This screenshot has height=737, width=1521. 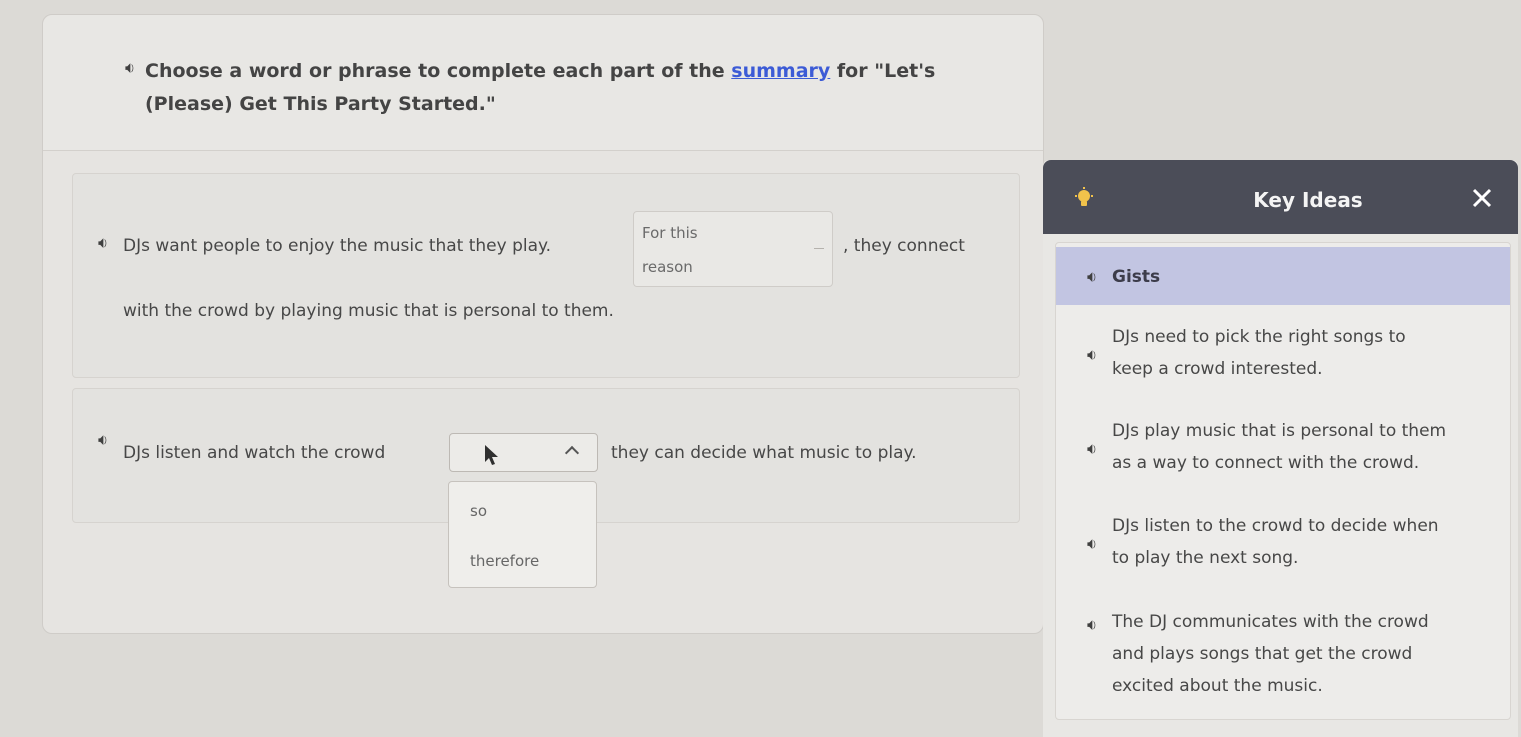 I want to click on divider, so click(x=819, y=248).